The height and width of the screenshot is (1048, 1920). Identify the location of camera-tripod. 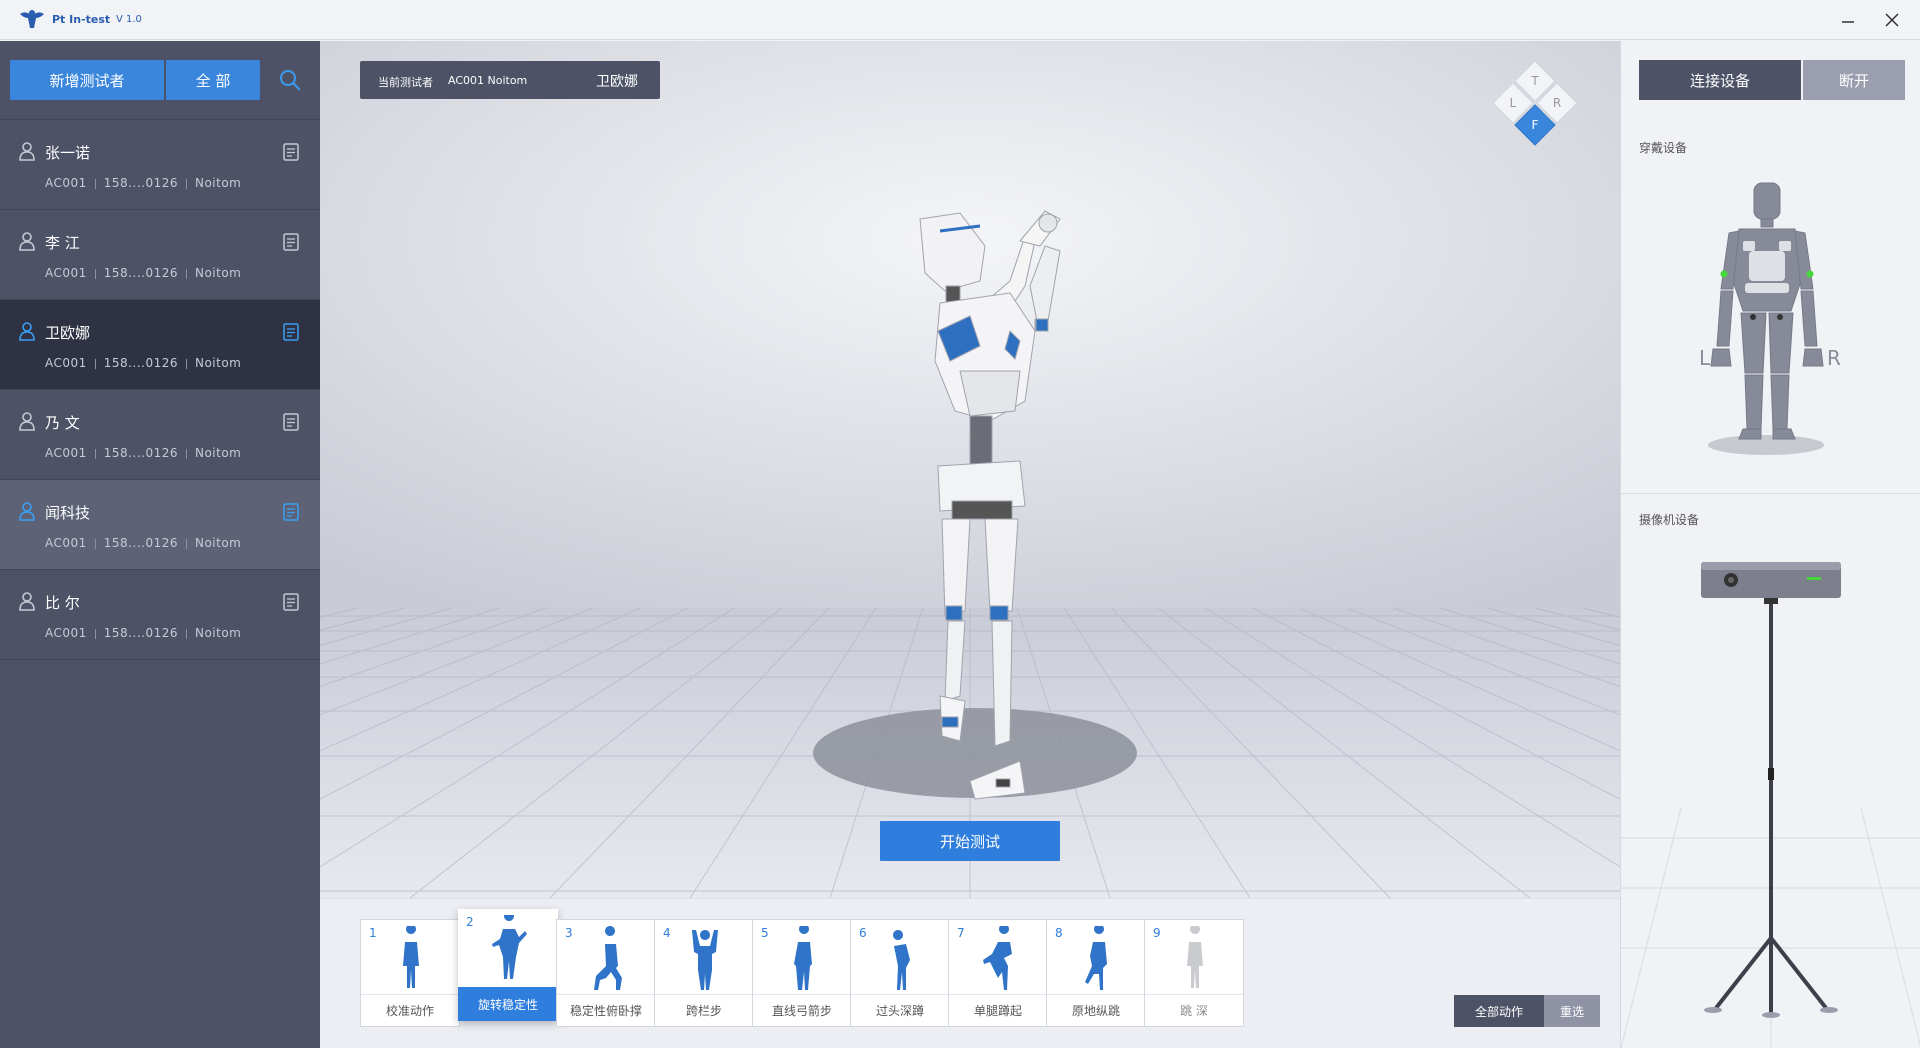
(1770, 805).